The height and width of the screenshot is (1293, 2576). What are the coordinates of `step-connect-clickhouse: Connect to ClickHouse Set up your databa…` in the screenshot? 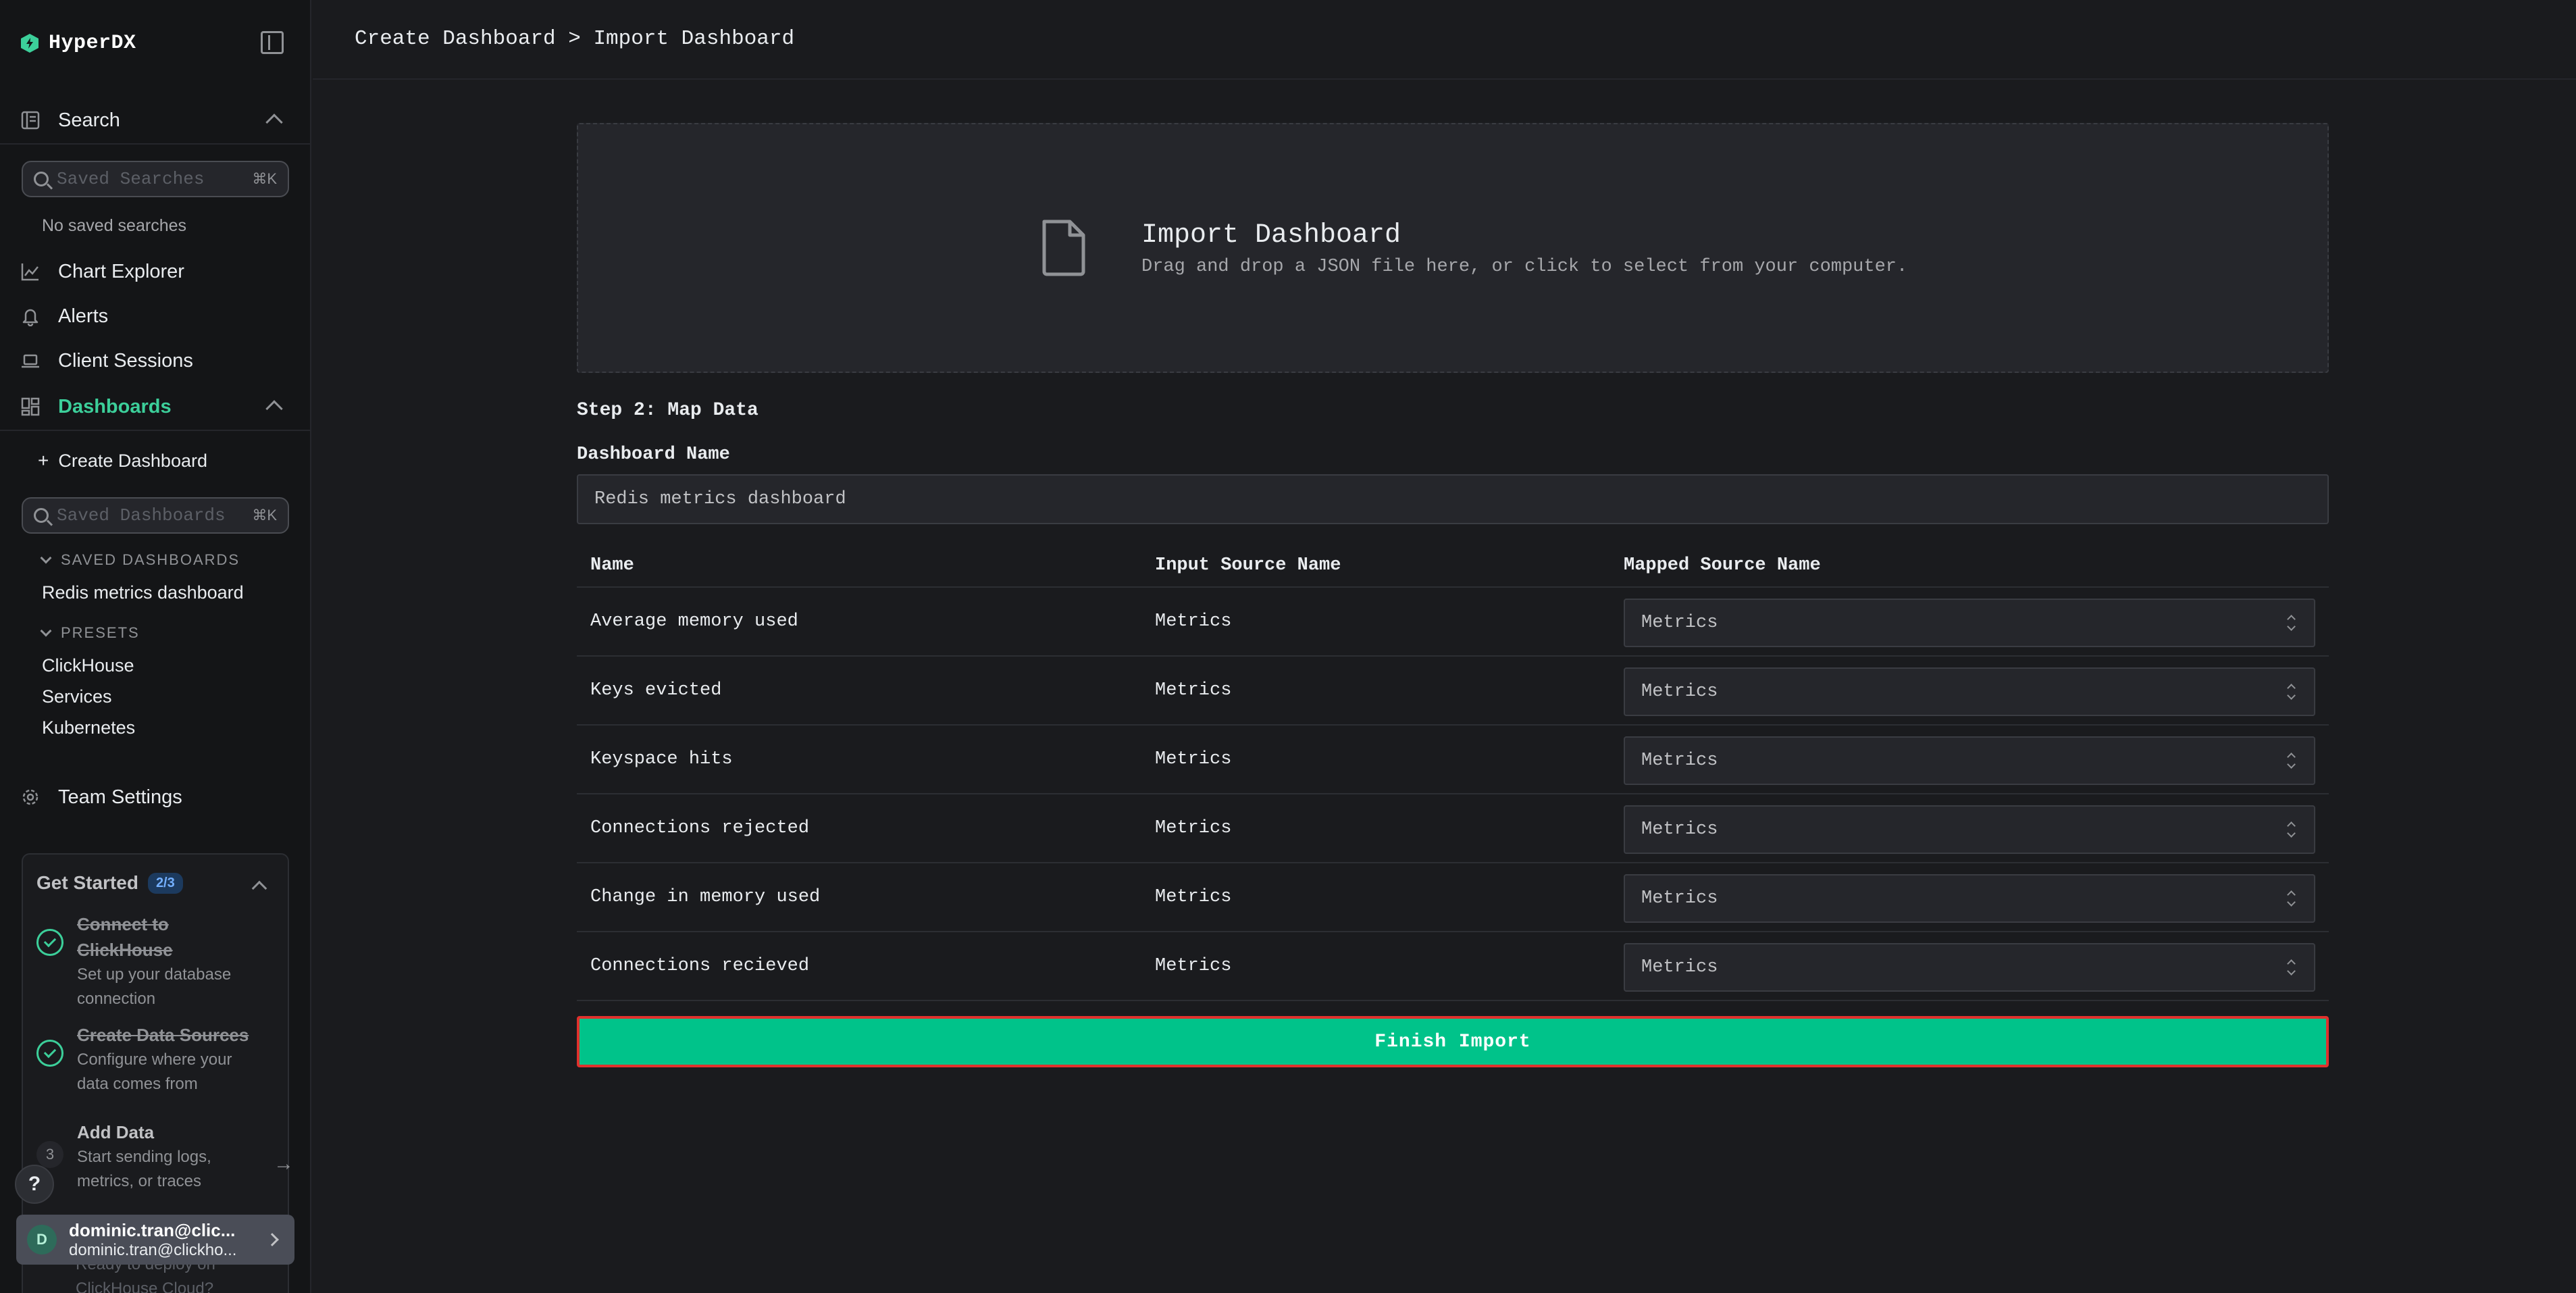 It's located at (154, 961).